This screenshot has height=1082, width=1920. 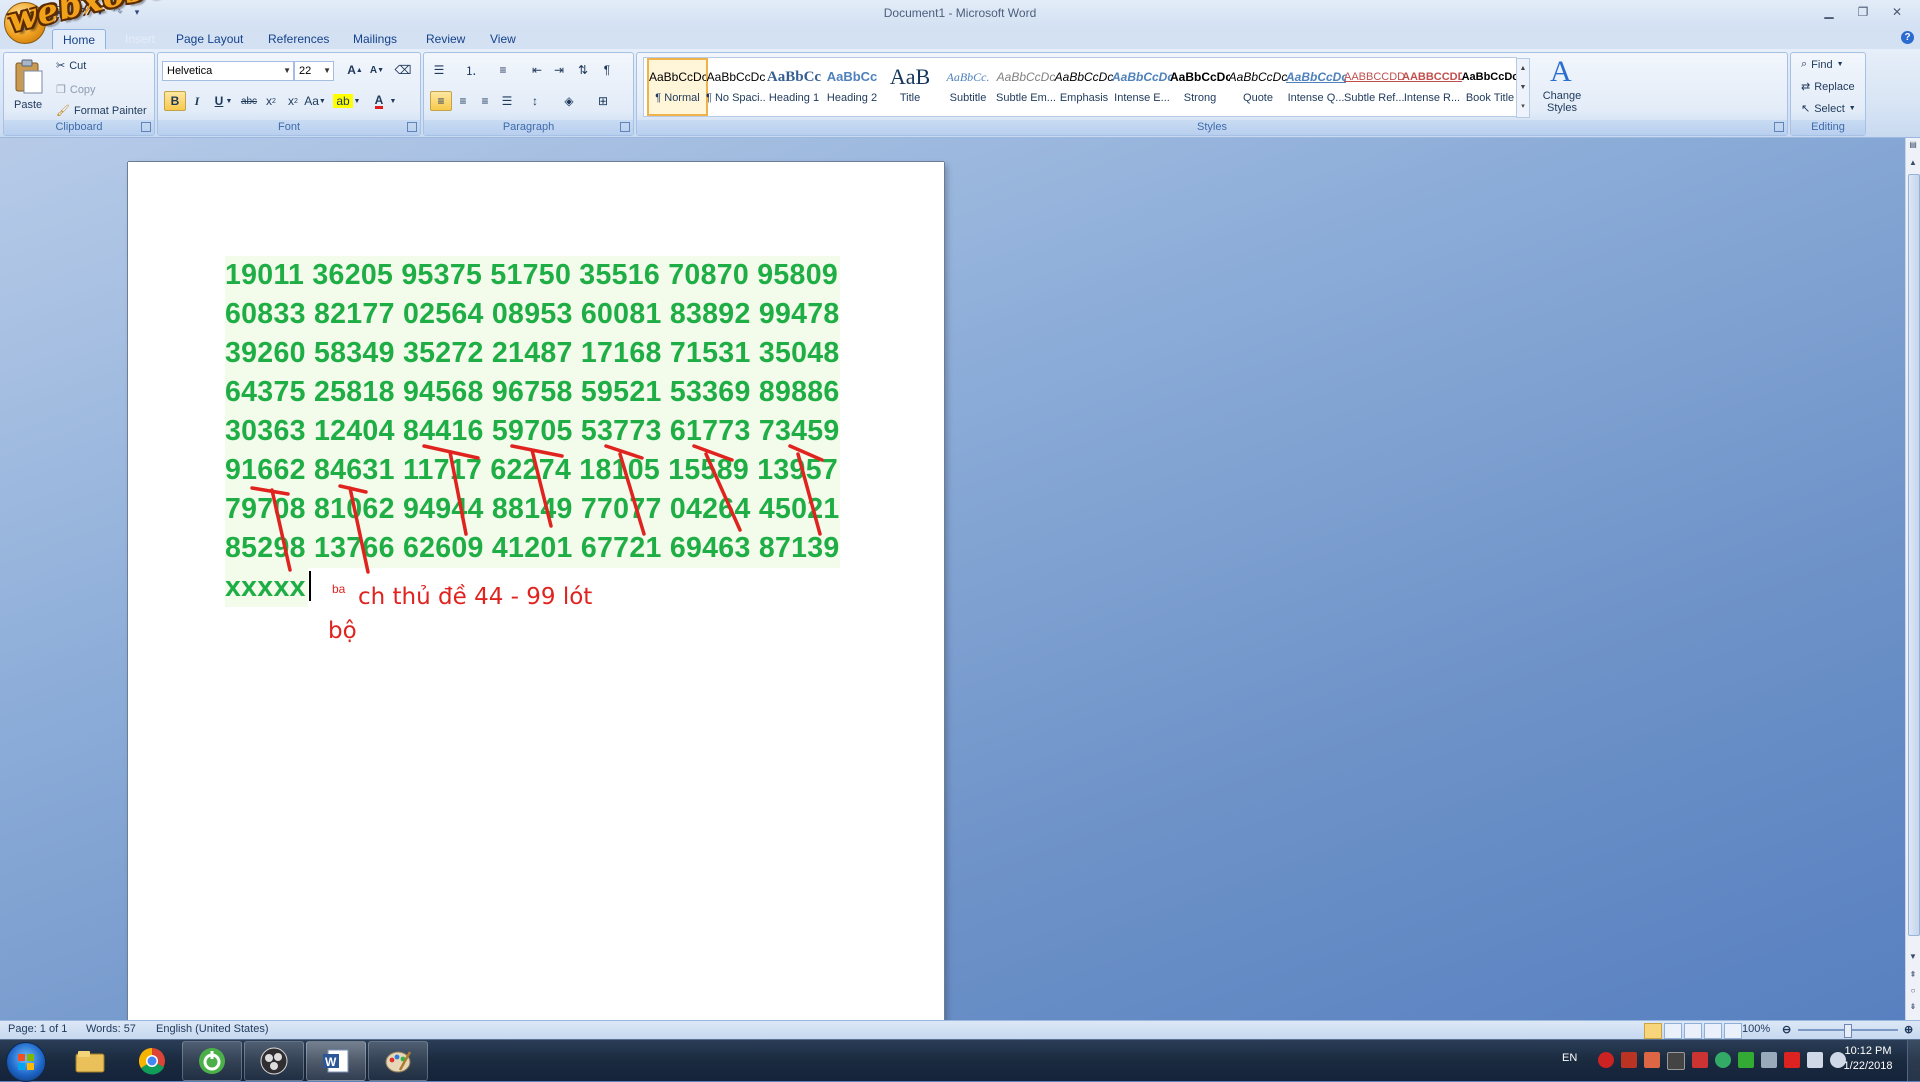 I want to click on cut-button: ✂ Cut, so click(x=71, y=66).